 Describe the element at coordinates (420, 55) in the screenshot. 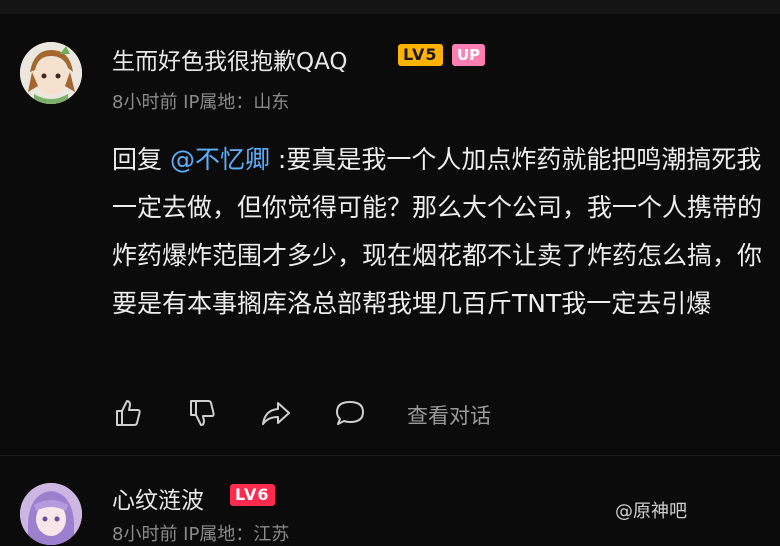

I see `level-badge: LV5` at that location.